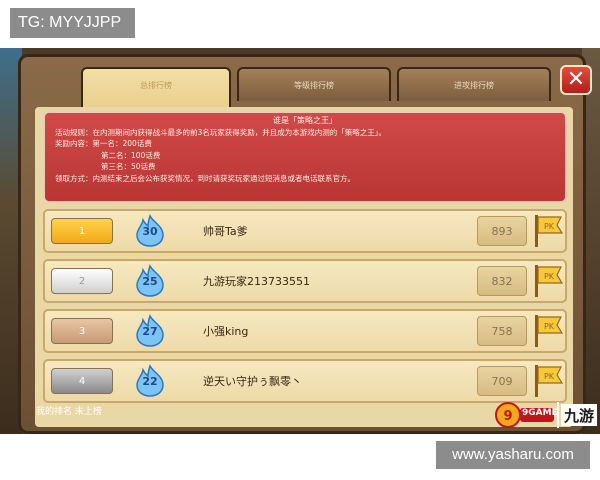 This screenshot has height=480, width=600. Describe the element at coordinates (305, 381) in the screenshot. I see `leaderboard-row: 4 22 逆天い守护ぅ飘零丶 709 PK` at that location.